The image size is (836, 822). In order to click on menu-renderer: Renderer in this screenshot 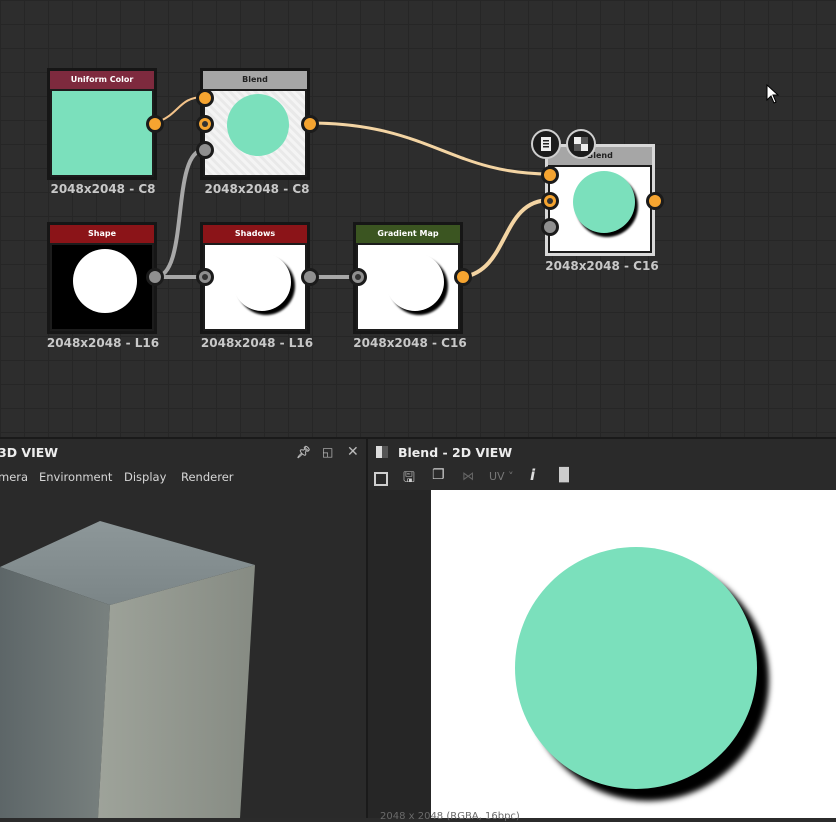, I will do `click(207, 477)`.